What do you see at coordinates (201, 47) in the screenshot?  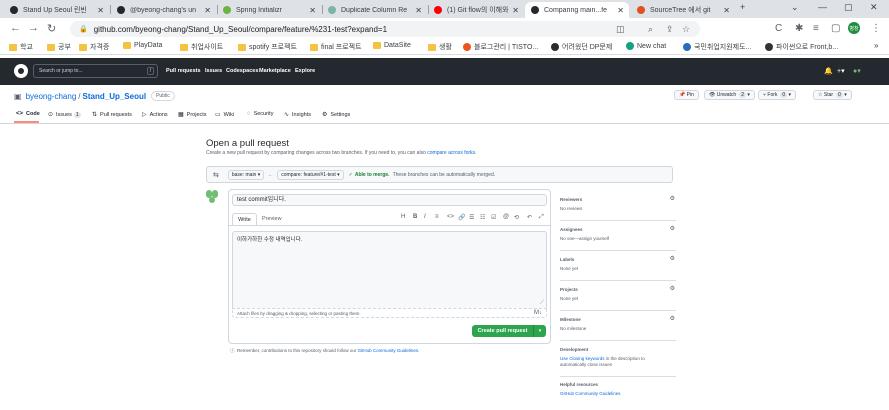 I see `bookmark-item: 취업사이트` at bounding box center [201, 47].